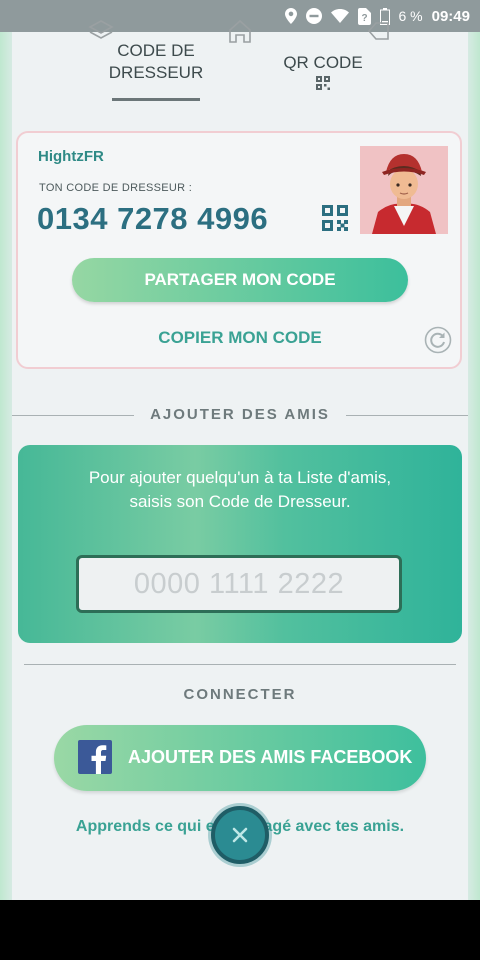 The width and height of the screenshot is (480, 960). What do you see at coordinates (153, 218) in the screenshot?
I see `trainer-code-value: 0134 7278 4996` at bounding box center [153, 218].